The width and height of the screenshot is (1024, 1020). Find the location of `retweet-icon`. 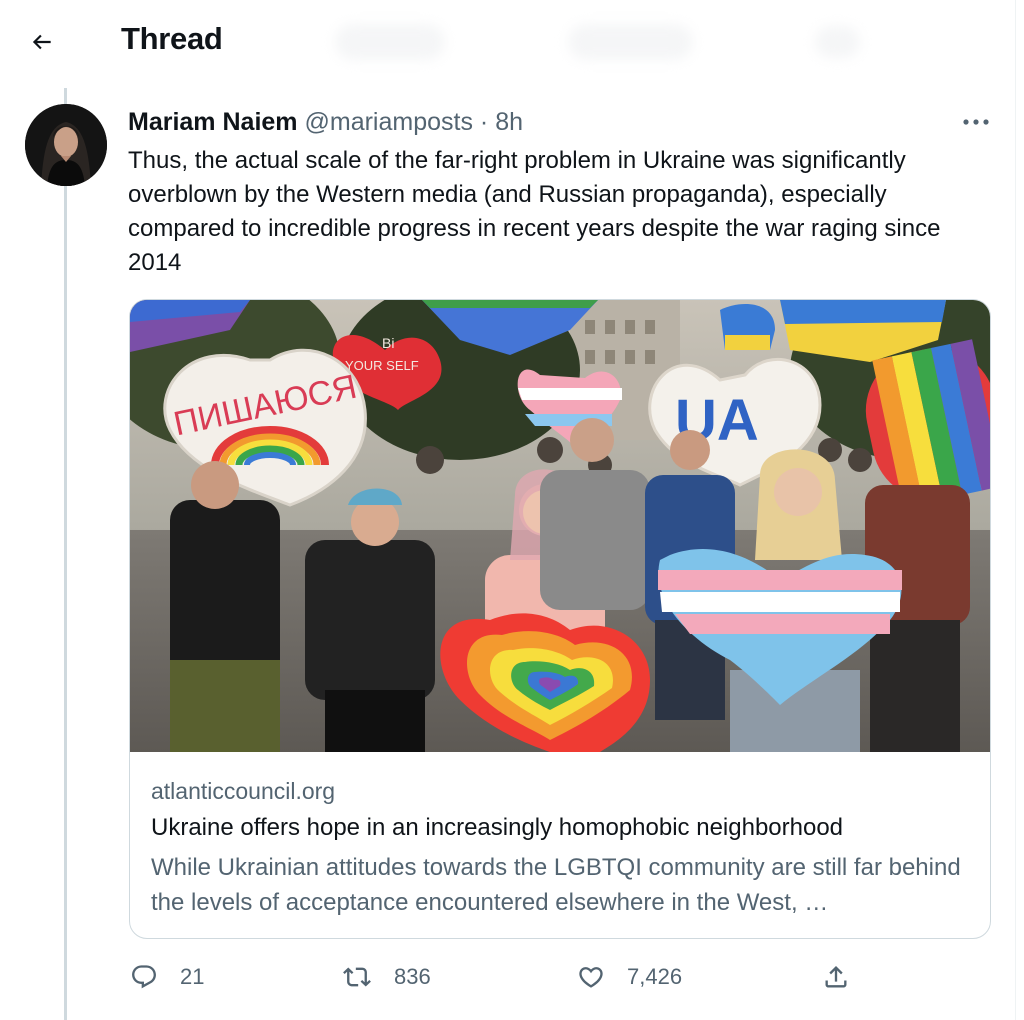

retweet-icon is located at coordinates (357, 977).